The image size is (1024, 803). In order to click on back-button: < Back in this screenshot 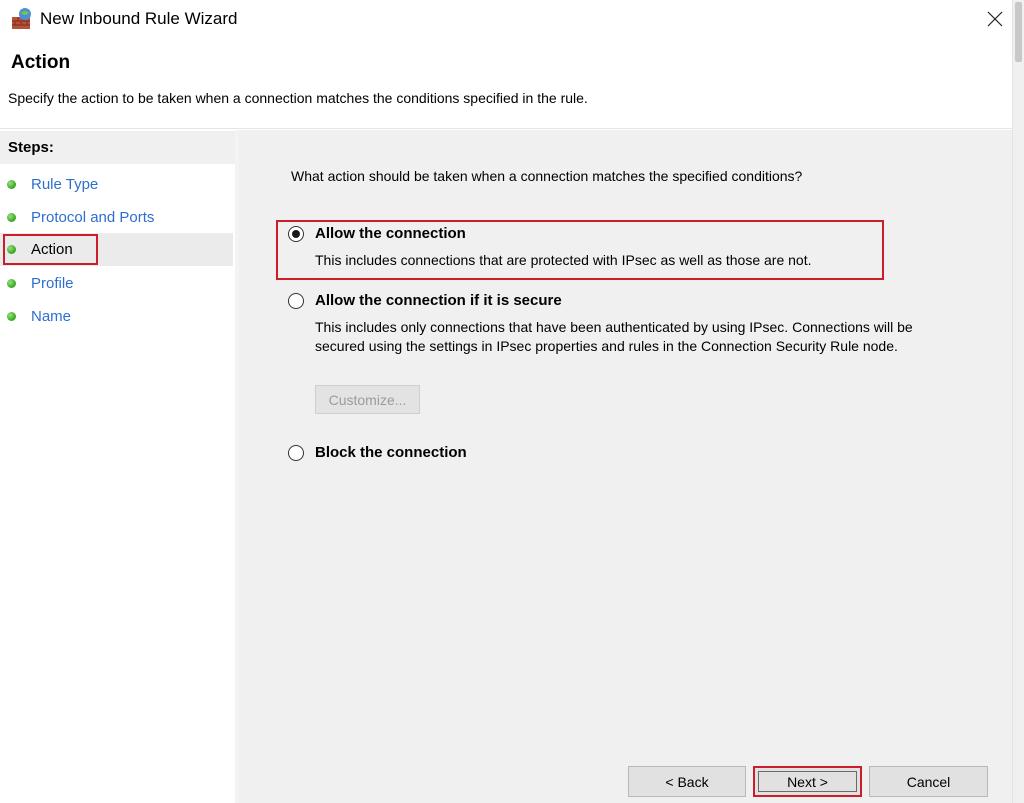, I will do `click(687, 781)`.